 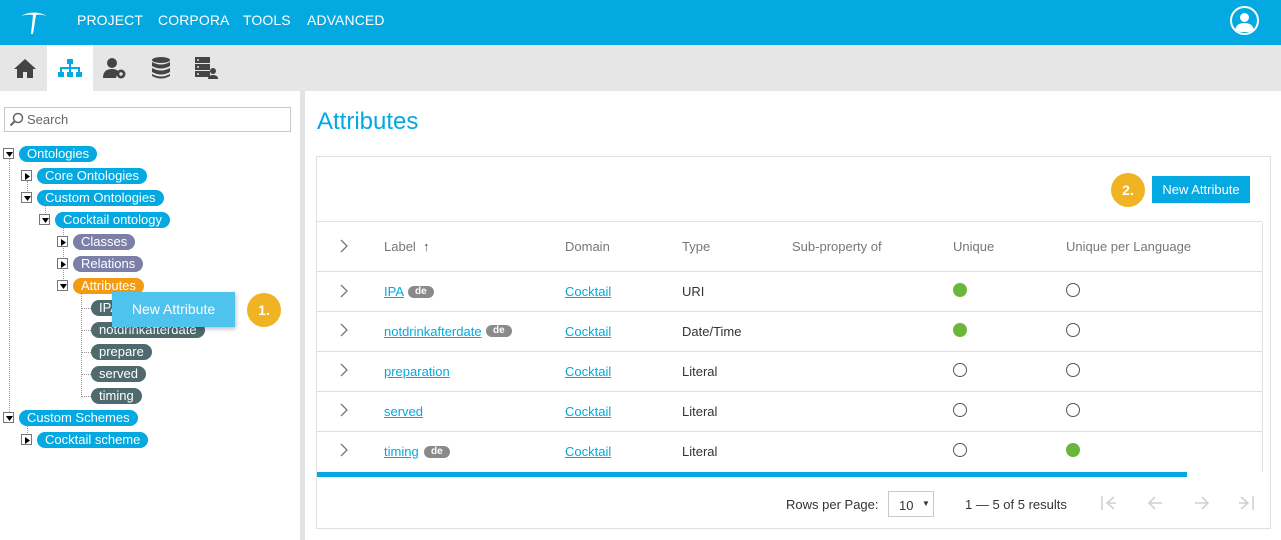 What do you see at coordinates (206, 68) in the screenshot?
I see `server-user-icon` at bounding box center [206, 68].